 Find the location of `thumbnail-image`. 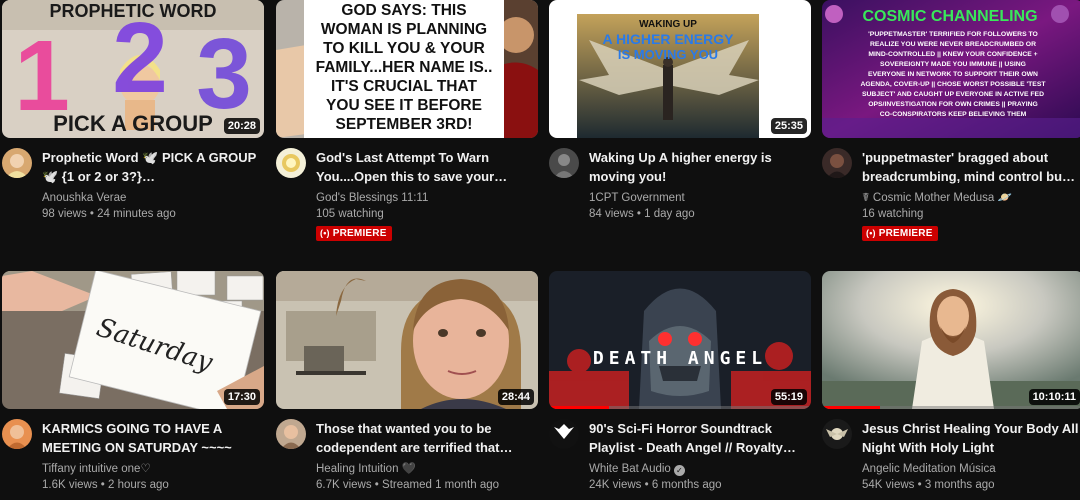

thumbnail-image is located at coordinates (407, 340).